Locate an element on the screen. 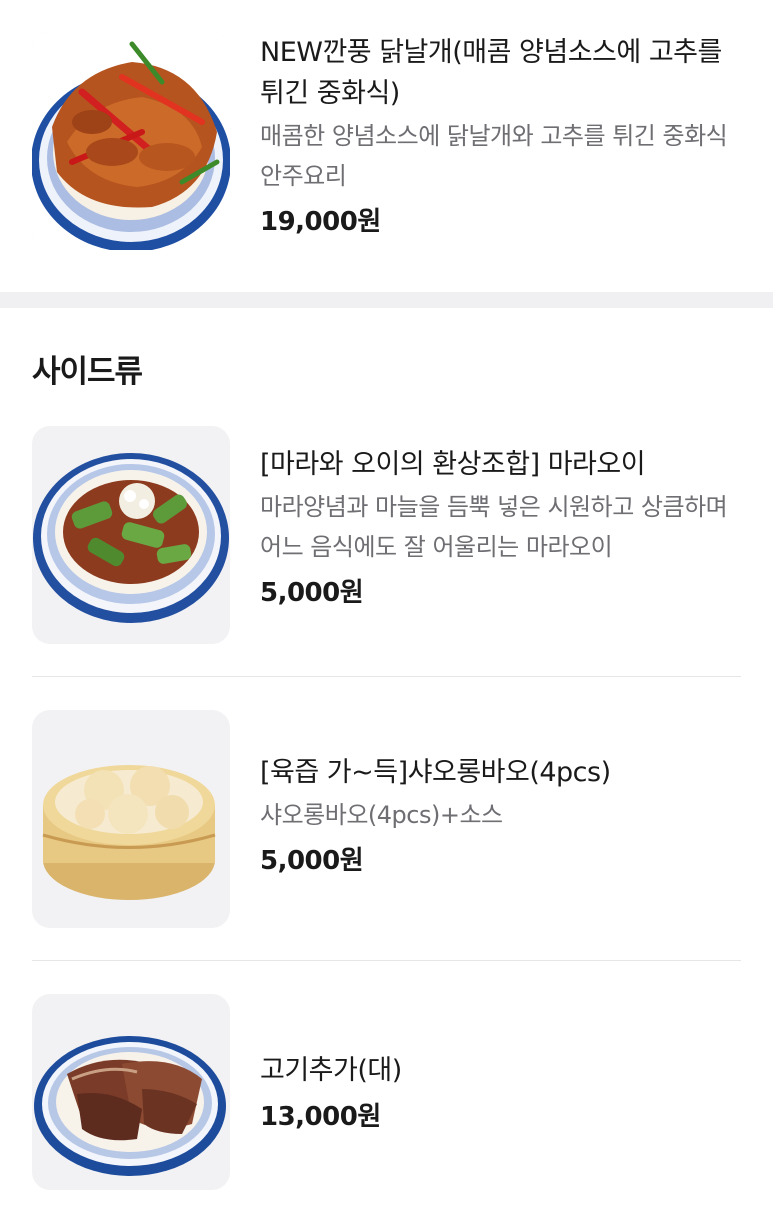  menu-item-description: 매콤한 양념소스에 닭날개와 고추를 튀긴 중화식 안주요리 is located at coordinates (494, 156).